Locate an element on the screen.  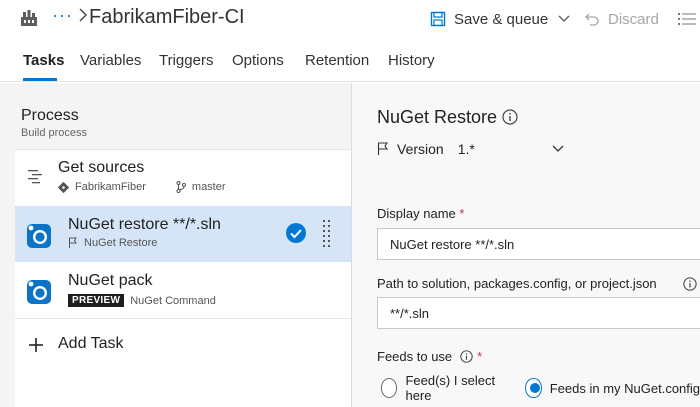
task-title: NuGet restore **/*.sln is located at coordinates (144, 224).